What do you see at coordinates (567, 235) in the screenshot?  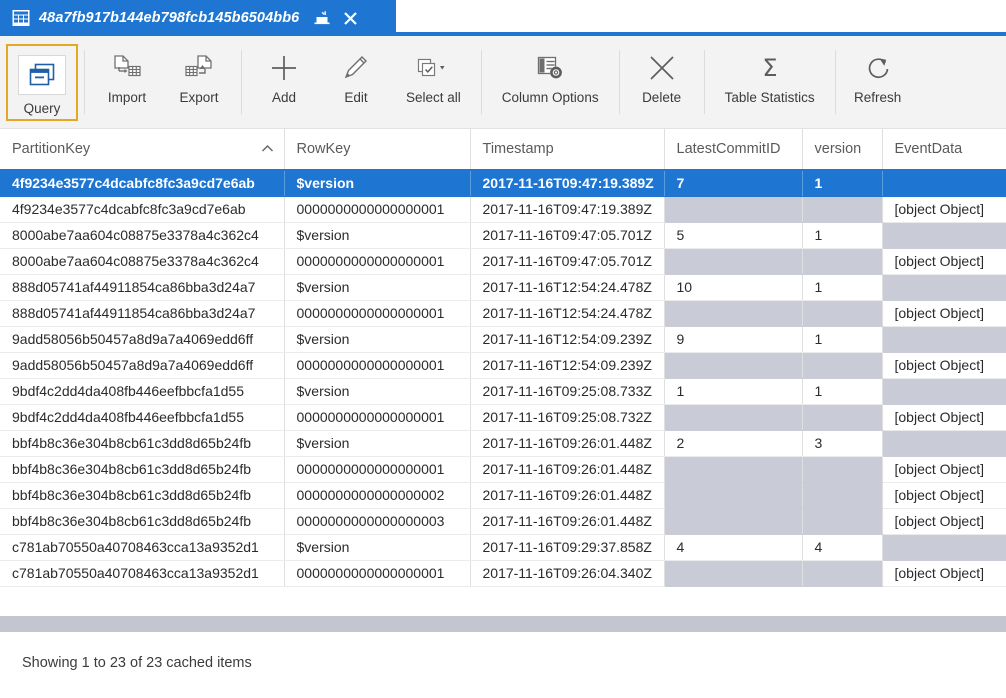 I see `cell-timestamp: 2017-11-16T09:47:05.701Z` at bounding box center [567, 235].